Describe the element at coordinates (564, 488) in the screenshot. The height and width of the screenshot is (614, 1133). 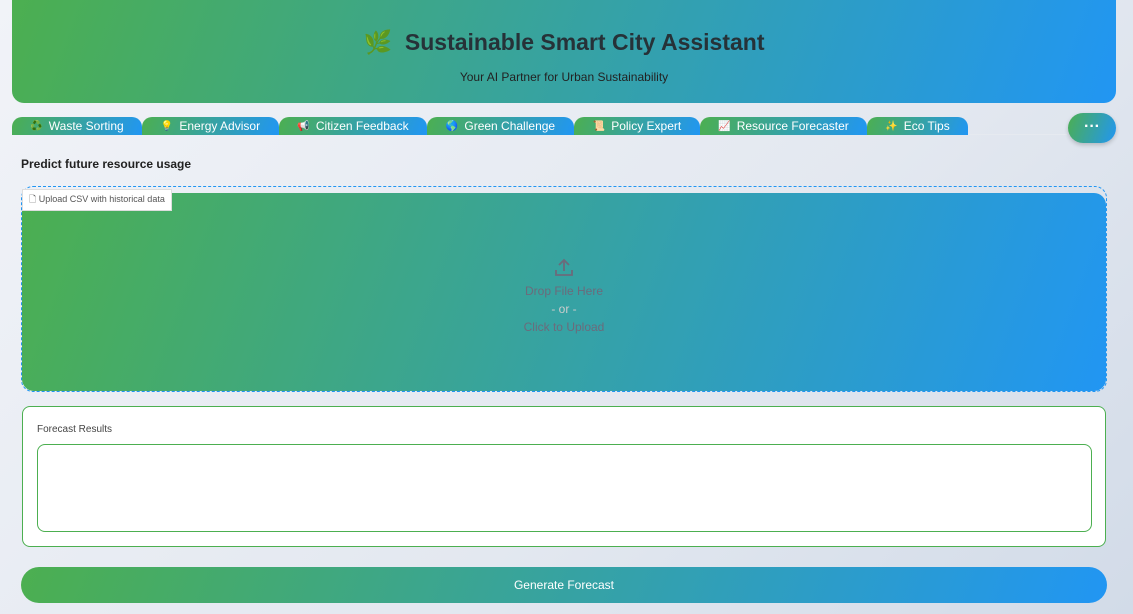
I see `forecast-results-output` at that location.